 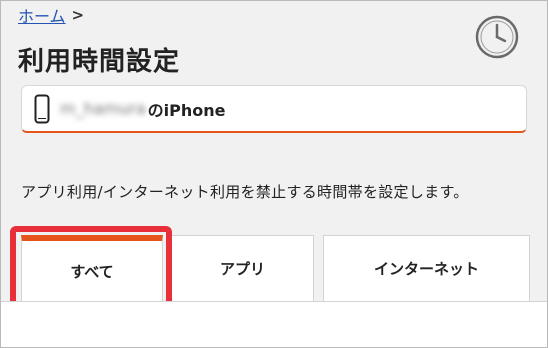 I want to click on breadcrumb-home-link: ホーム, so click(x=42, y=15).